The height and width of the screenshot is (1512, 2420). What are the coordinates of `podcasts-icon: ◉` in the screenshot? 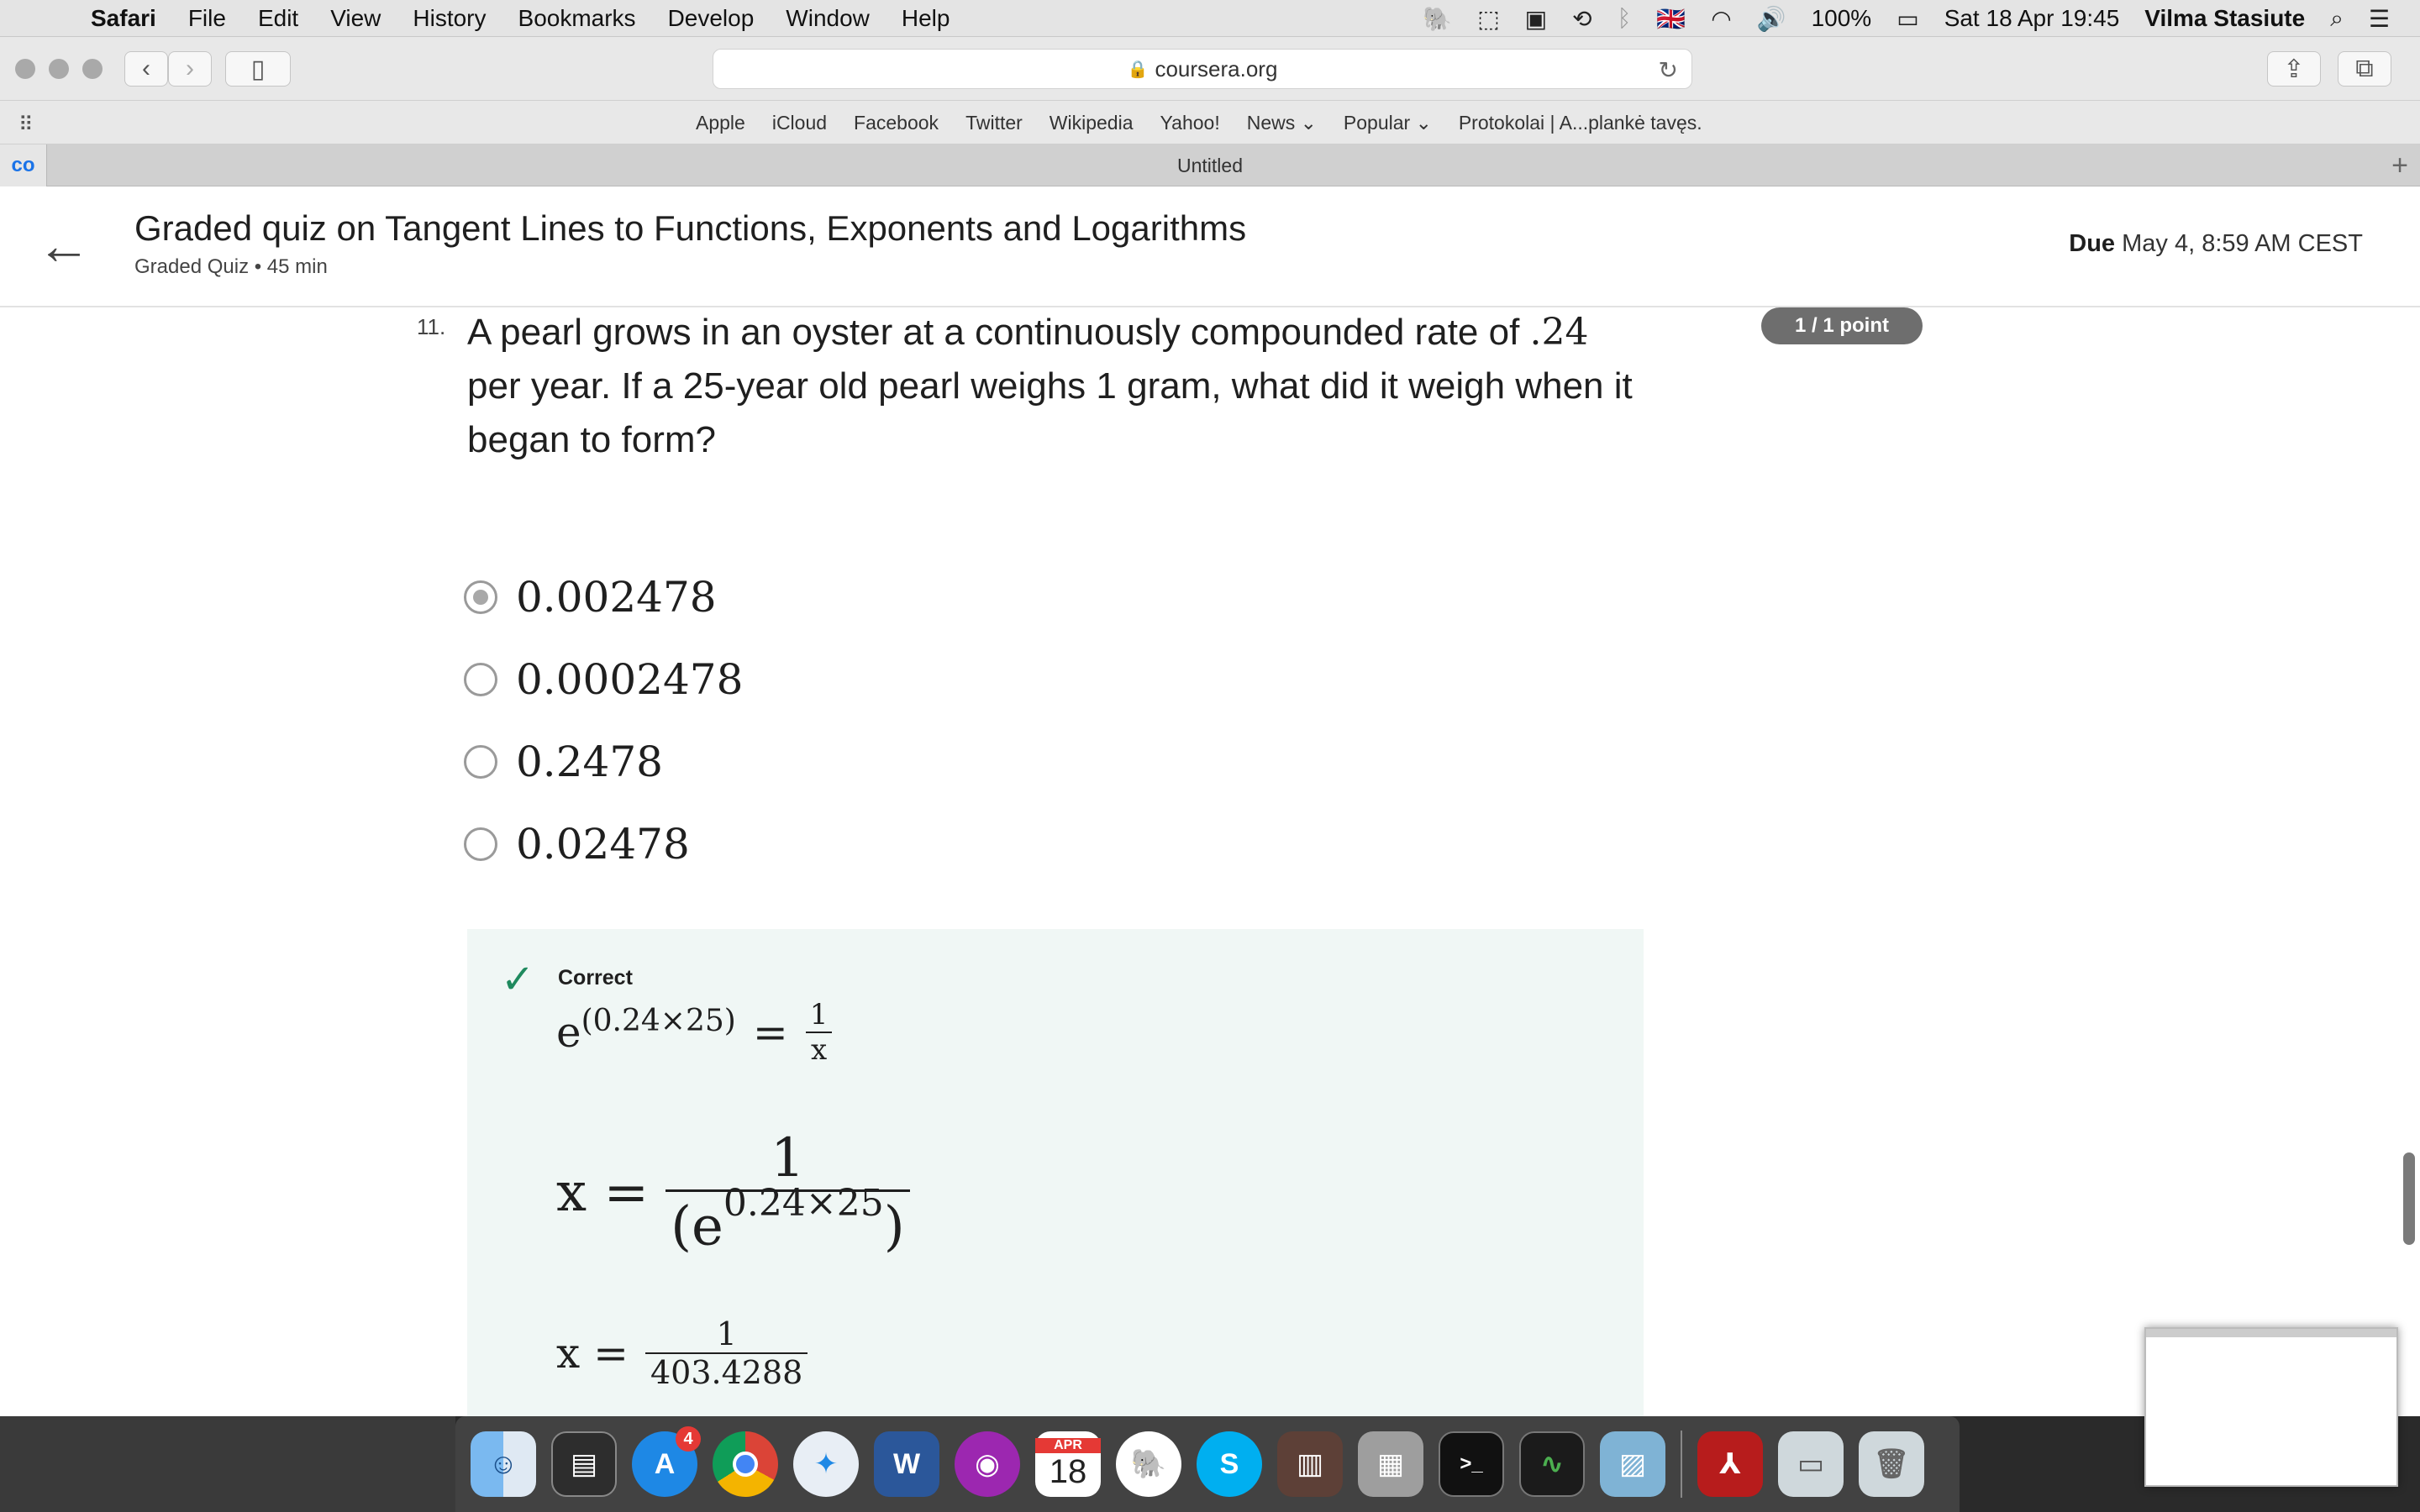 It's located at (988, 1464).